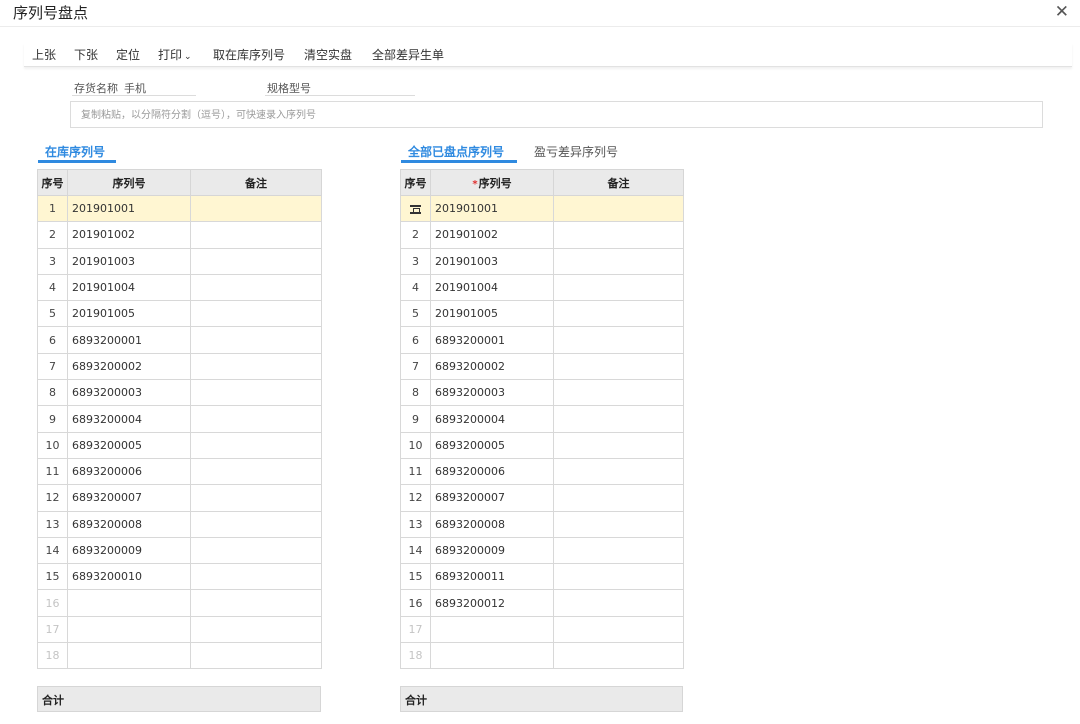 Image resolution: width=1080 pixels, height=724 pixels. What do you see at coordinates (129, 235) in the screenshot?
I see `row-serial-cell: 201901002` at bounding box center [129, 235].